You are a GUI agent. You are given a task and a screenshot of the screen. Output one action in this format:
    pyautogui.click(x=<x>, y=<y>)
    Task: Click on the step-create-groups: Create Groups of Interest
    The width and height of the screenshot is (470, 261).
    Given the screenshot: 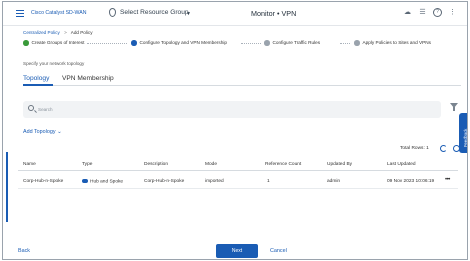 What is the action you would take?
    pyautogui.click(x=53, y=43)
    